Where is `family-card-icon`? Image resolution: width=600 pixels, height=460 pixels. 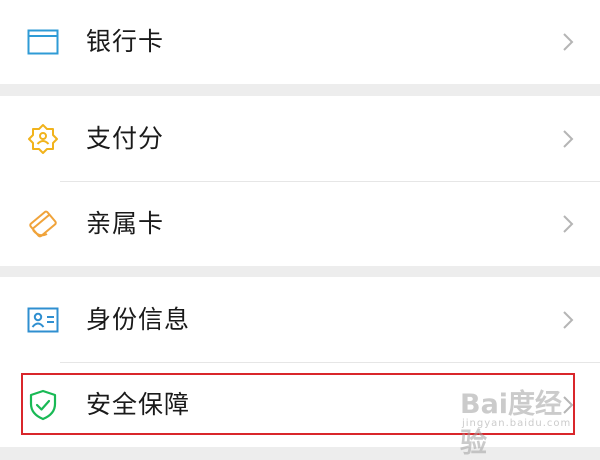 family-card-icon is located at coordinates (43, 224).